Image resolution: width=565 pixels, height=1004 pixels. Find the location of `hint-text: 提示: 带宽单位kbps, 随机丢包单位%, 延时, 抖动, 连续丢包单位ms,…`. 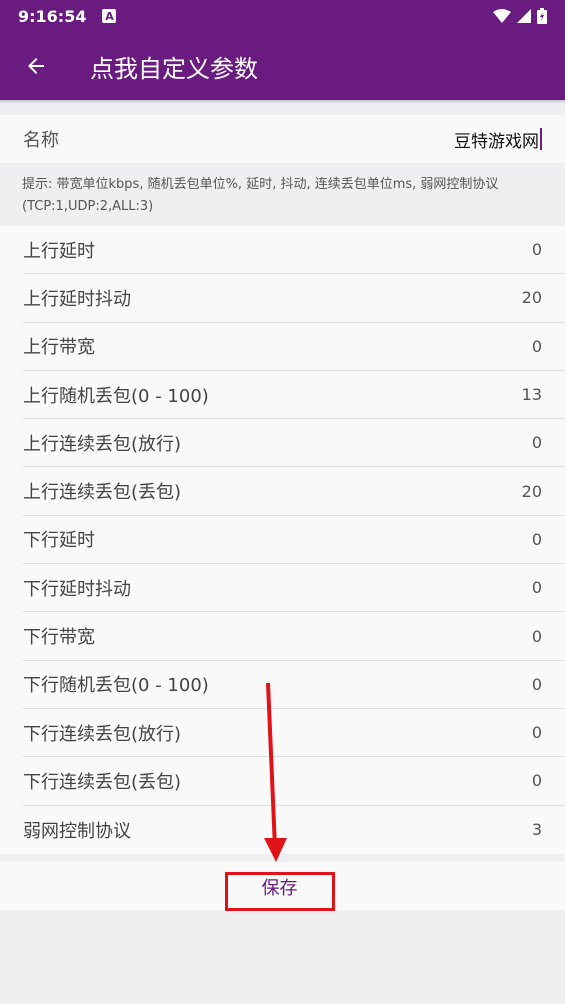

hint-text: 提示: 带宽单位kbps, 随机丢包单位%, 延时, 抖动, 连续丢包单位ms,… is located at coordinates (260, 195).